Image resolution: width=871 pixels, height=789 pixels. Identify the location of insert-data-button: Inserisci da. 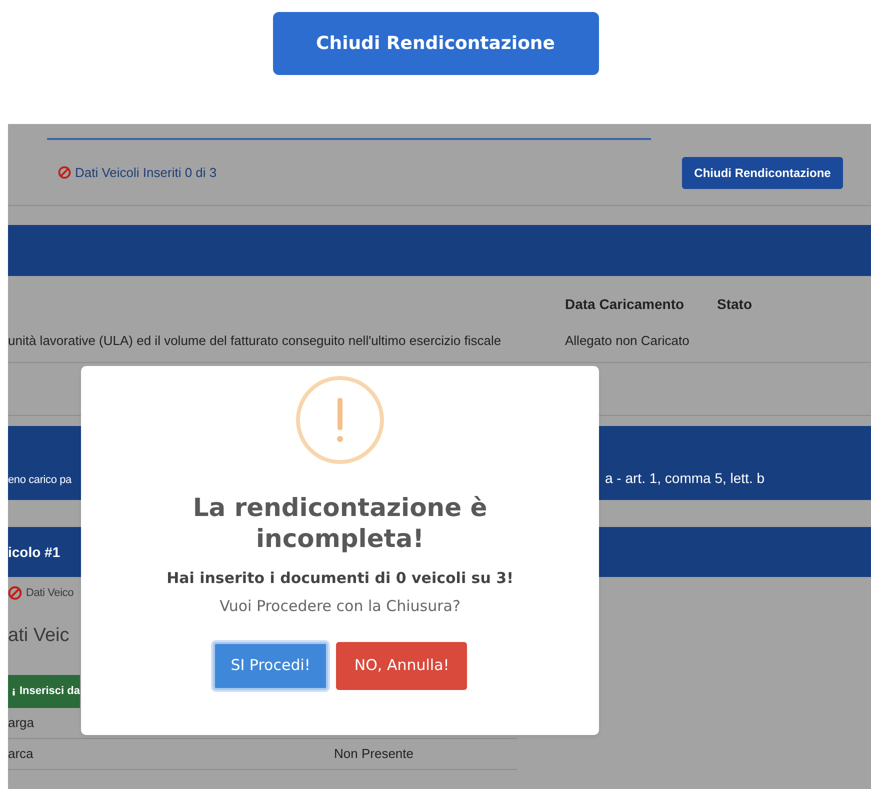
(44, 691).